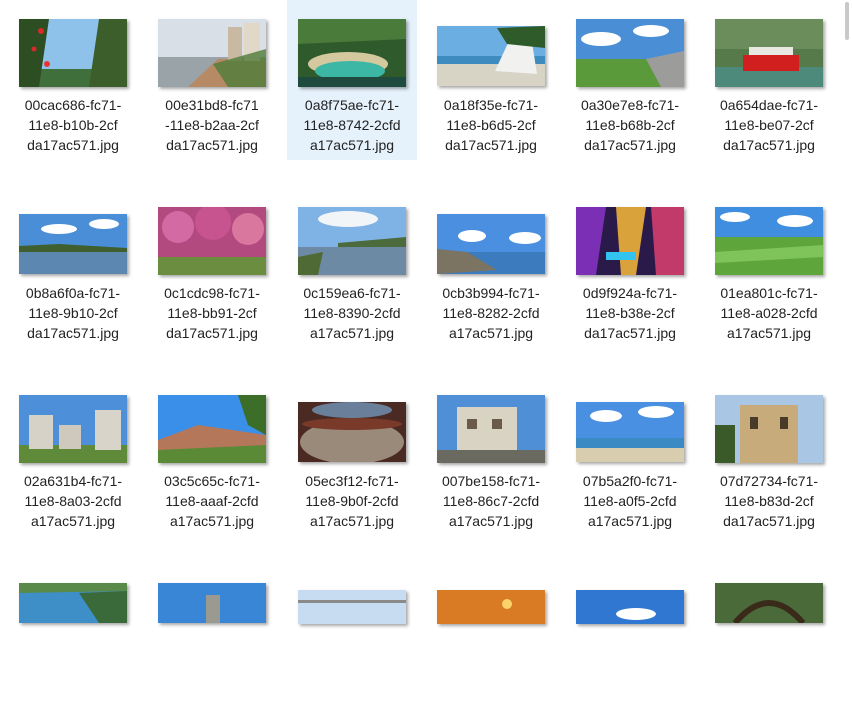  What do you see at coordinates (769, 501) in the screenshot?
I see `file-name: 07d72734-fc71- 11e8-b83d-2cf da17ac571.jpg` at bounding box center [769, 501].